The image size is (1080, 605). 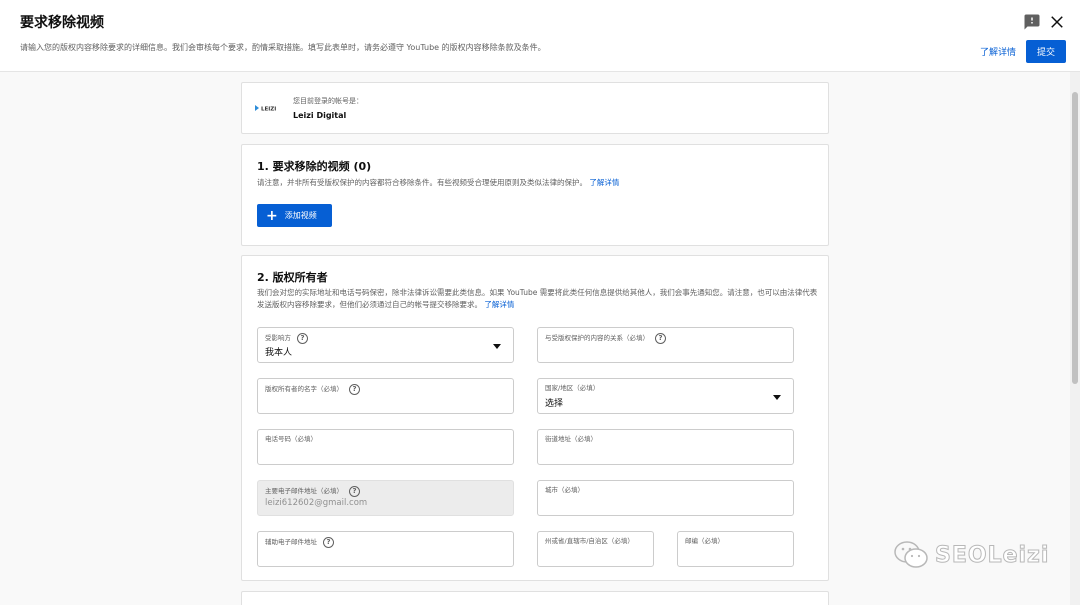 What do you see at coordinates (385, 498) in the screenshot?
I see `primary-email-field: 主要电子邮件地址（必填）? leizi612602@gmail.com` at bounding box center [385, 498].